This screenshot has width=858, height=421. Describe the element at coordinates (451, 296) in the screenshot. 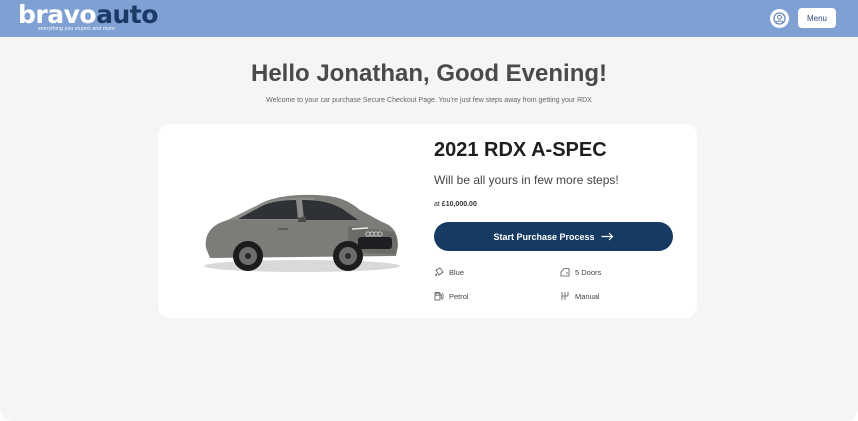

I see `feature-fuel: Petrol` at that location.